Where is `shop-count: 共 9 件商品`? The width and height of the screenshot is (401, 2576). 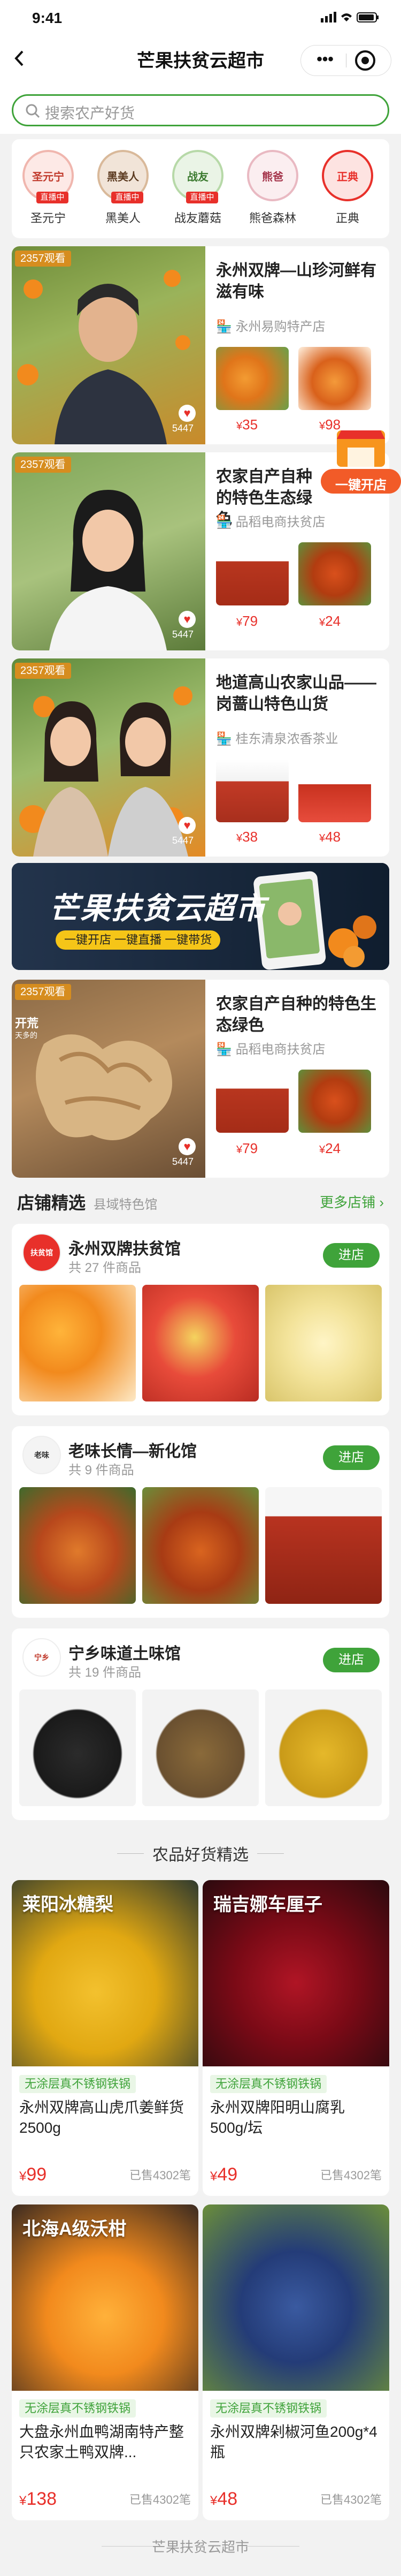
shop-count: 共 9 件商品 is located at coordinates (101, 1470).